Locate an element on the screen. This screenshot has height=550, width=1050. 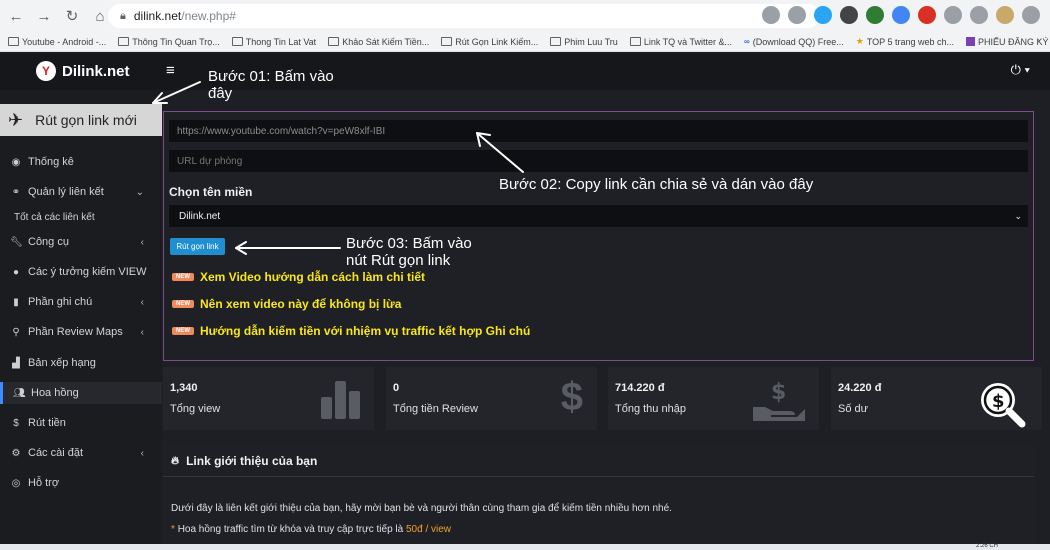
brand-logo: Y Dilink.net is located at coordinates (83, 71).